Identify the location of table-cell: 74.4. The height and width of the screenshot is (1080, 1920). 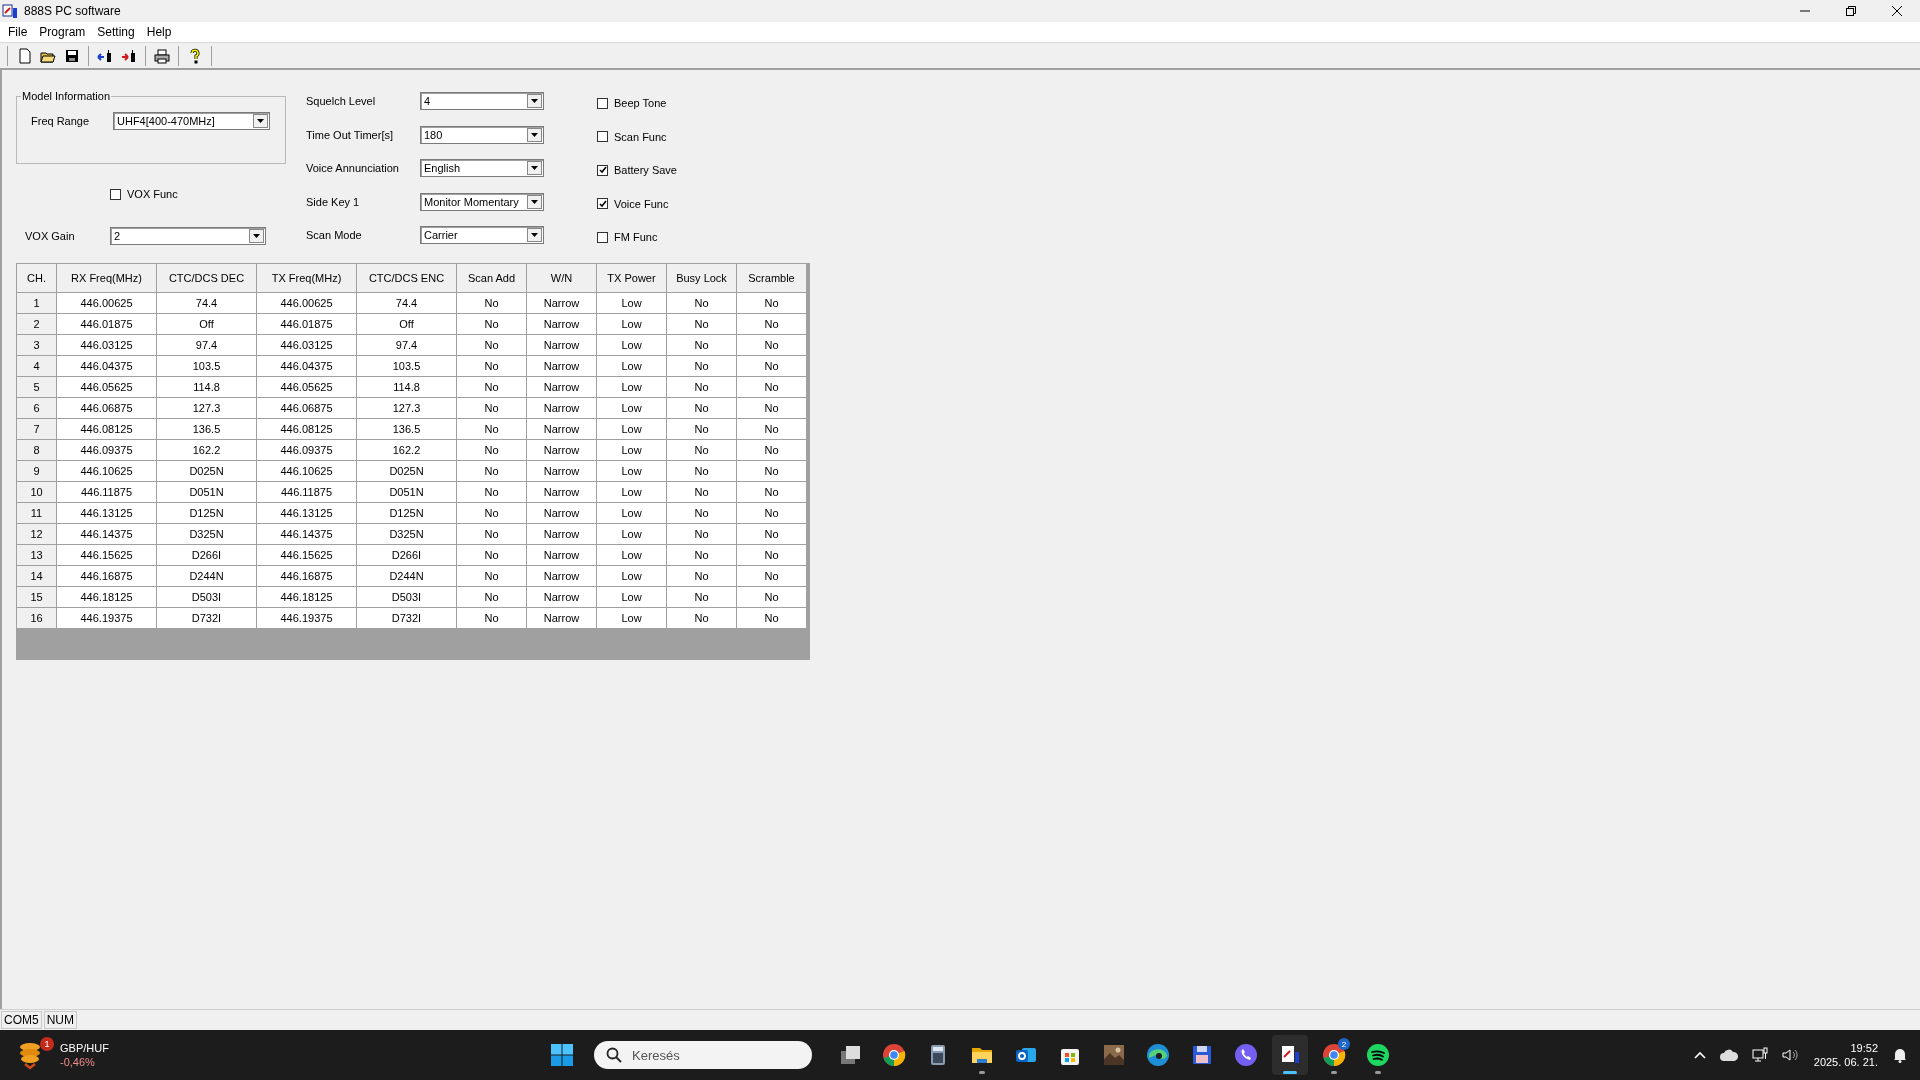
(407, 303).